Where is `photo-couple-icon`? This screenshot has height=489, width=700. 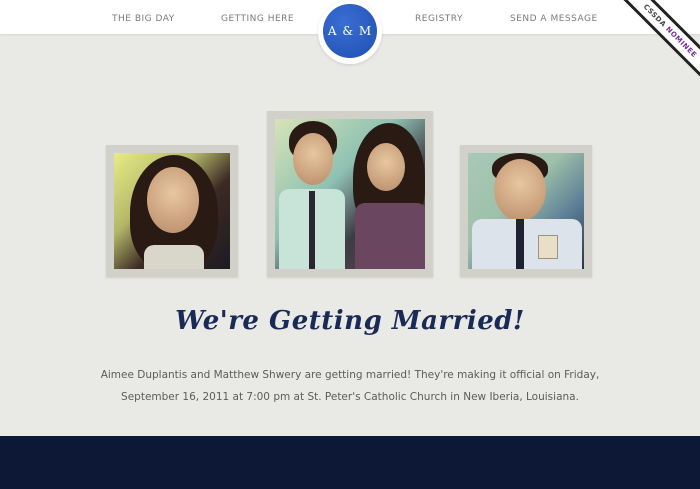 photo-couple-icon is located at coordinates (350, 194).